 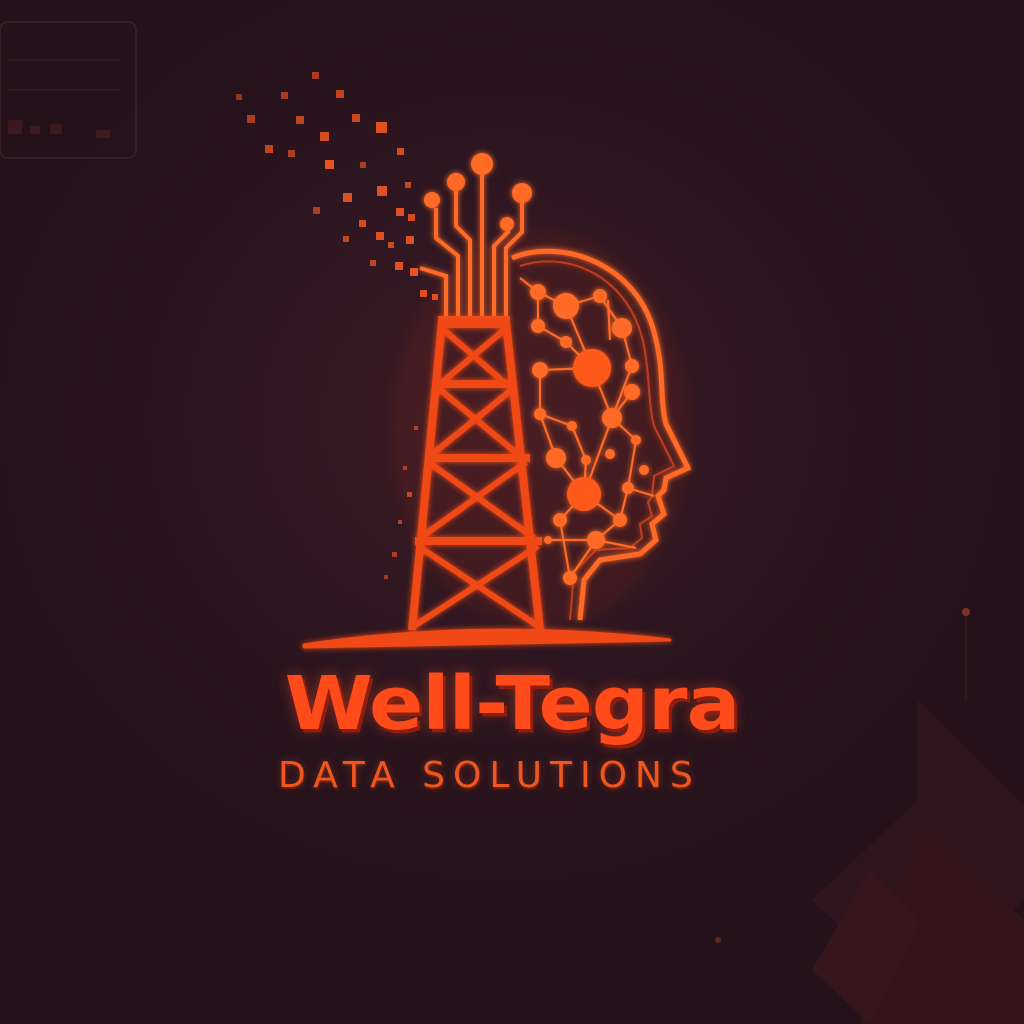 What do you see at coordinates (489, 775) in the screenshot?
I see `brand-subtitle: DATA SOLUTIONS` at bounding box center [489, 775].